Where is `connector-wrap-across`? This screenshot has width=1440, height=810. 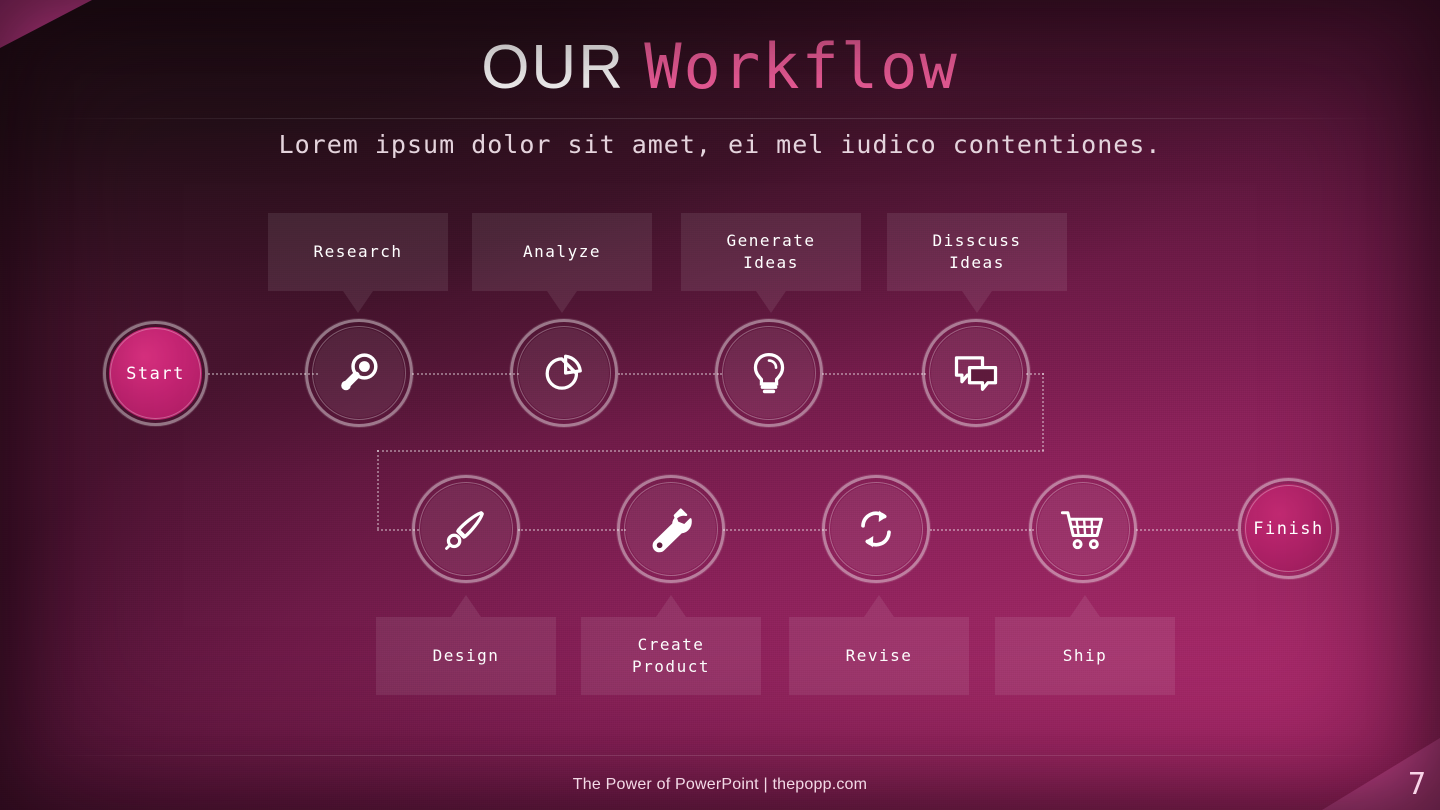 connector-wrap-across is located at coordinates (710, 451).